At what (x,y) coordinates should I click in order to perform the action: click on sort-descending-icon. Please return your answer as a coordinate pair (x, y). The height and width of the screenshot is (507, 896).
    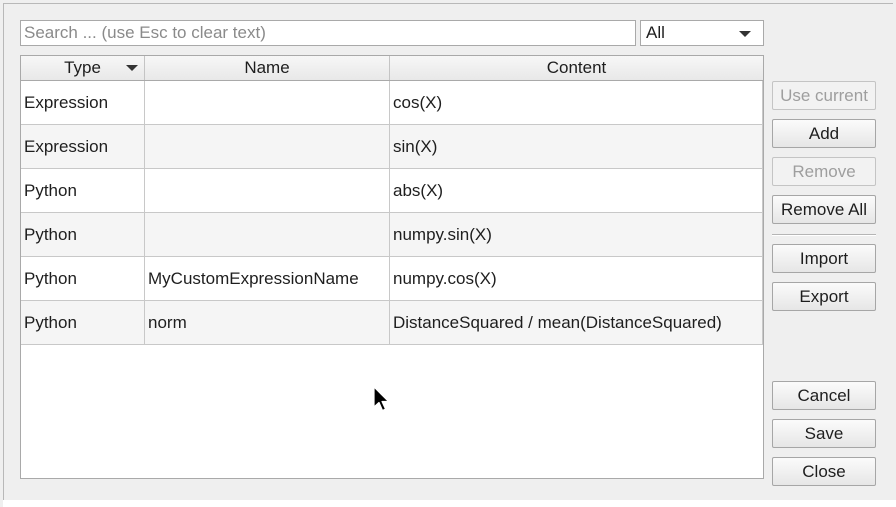
    Looking at the image, I should click on (132, 68).